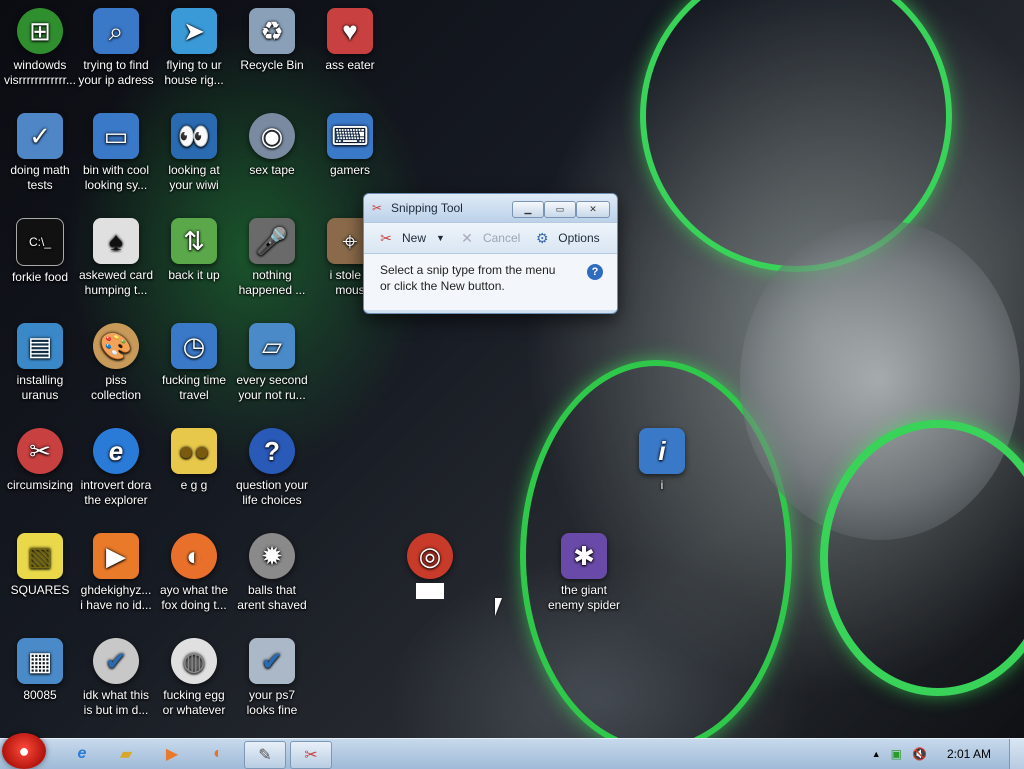 The width and height of the screenshot is (1024, 769). What do you see at coordinates (272, 556) in the screenshot?
I see `spiked-ball-icon: ✹` at bounding box center [272, 556].